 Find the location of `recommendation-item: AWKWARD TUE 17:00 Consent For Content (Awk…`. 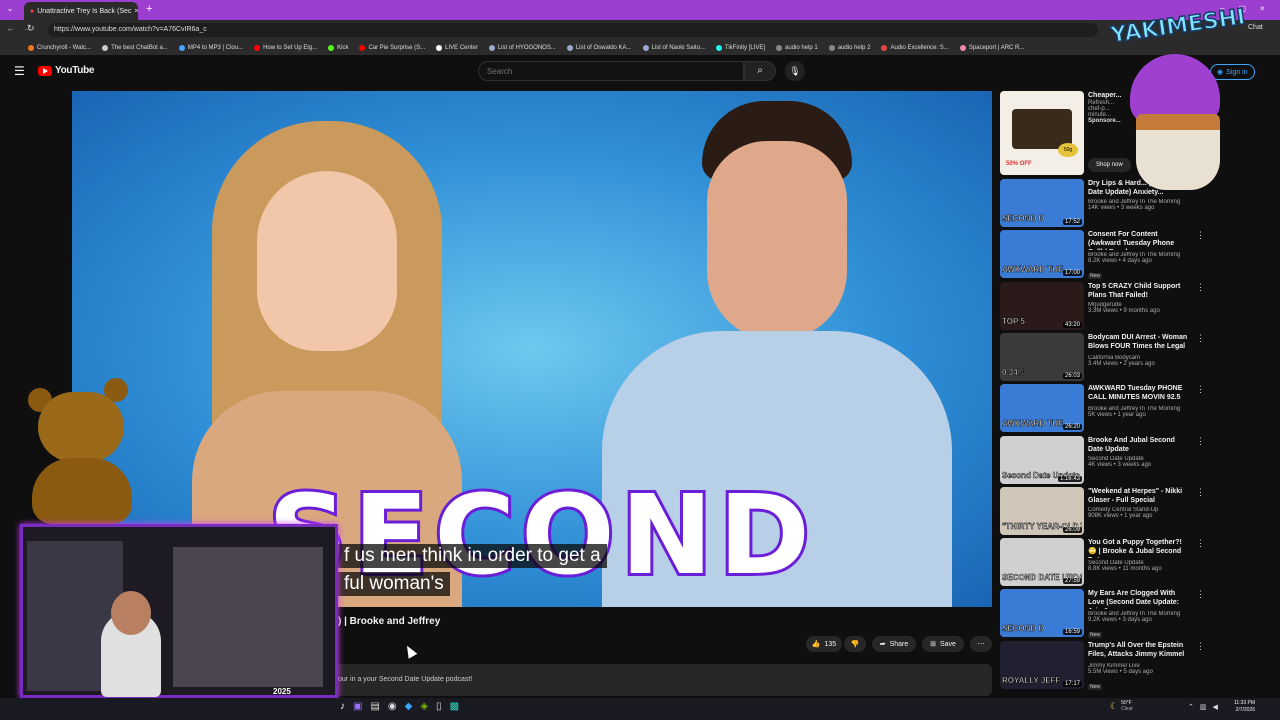

recommendation-item: AWKWARD TUE 17:00 Consent For Content (Awk… is located at coordinates (1102, 255).